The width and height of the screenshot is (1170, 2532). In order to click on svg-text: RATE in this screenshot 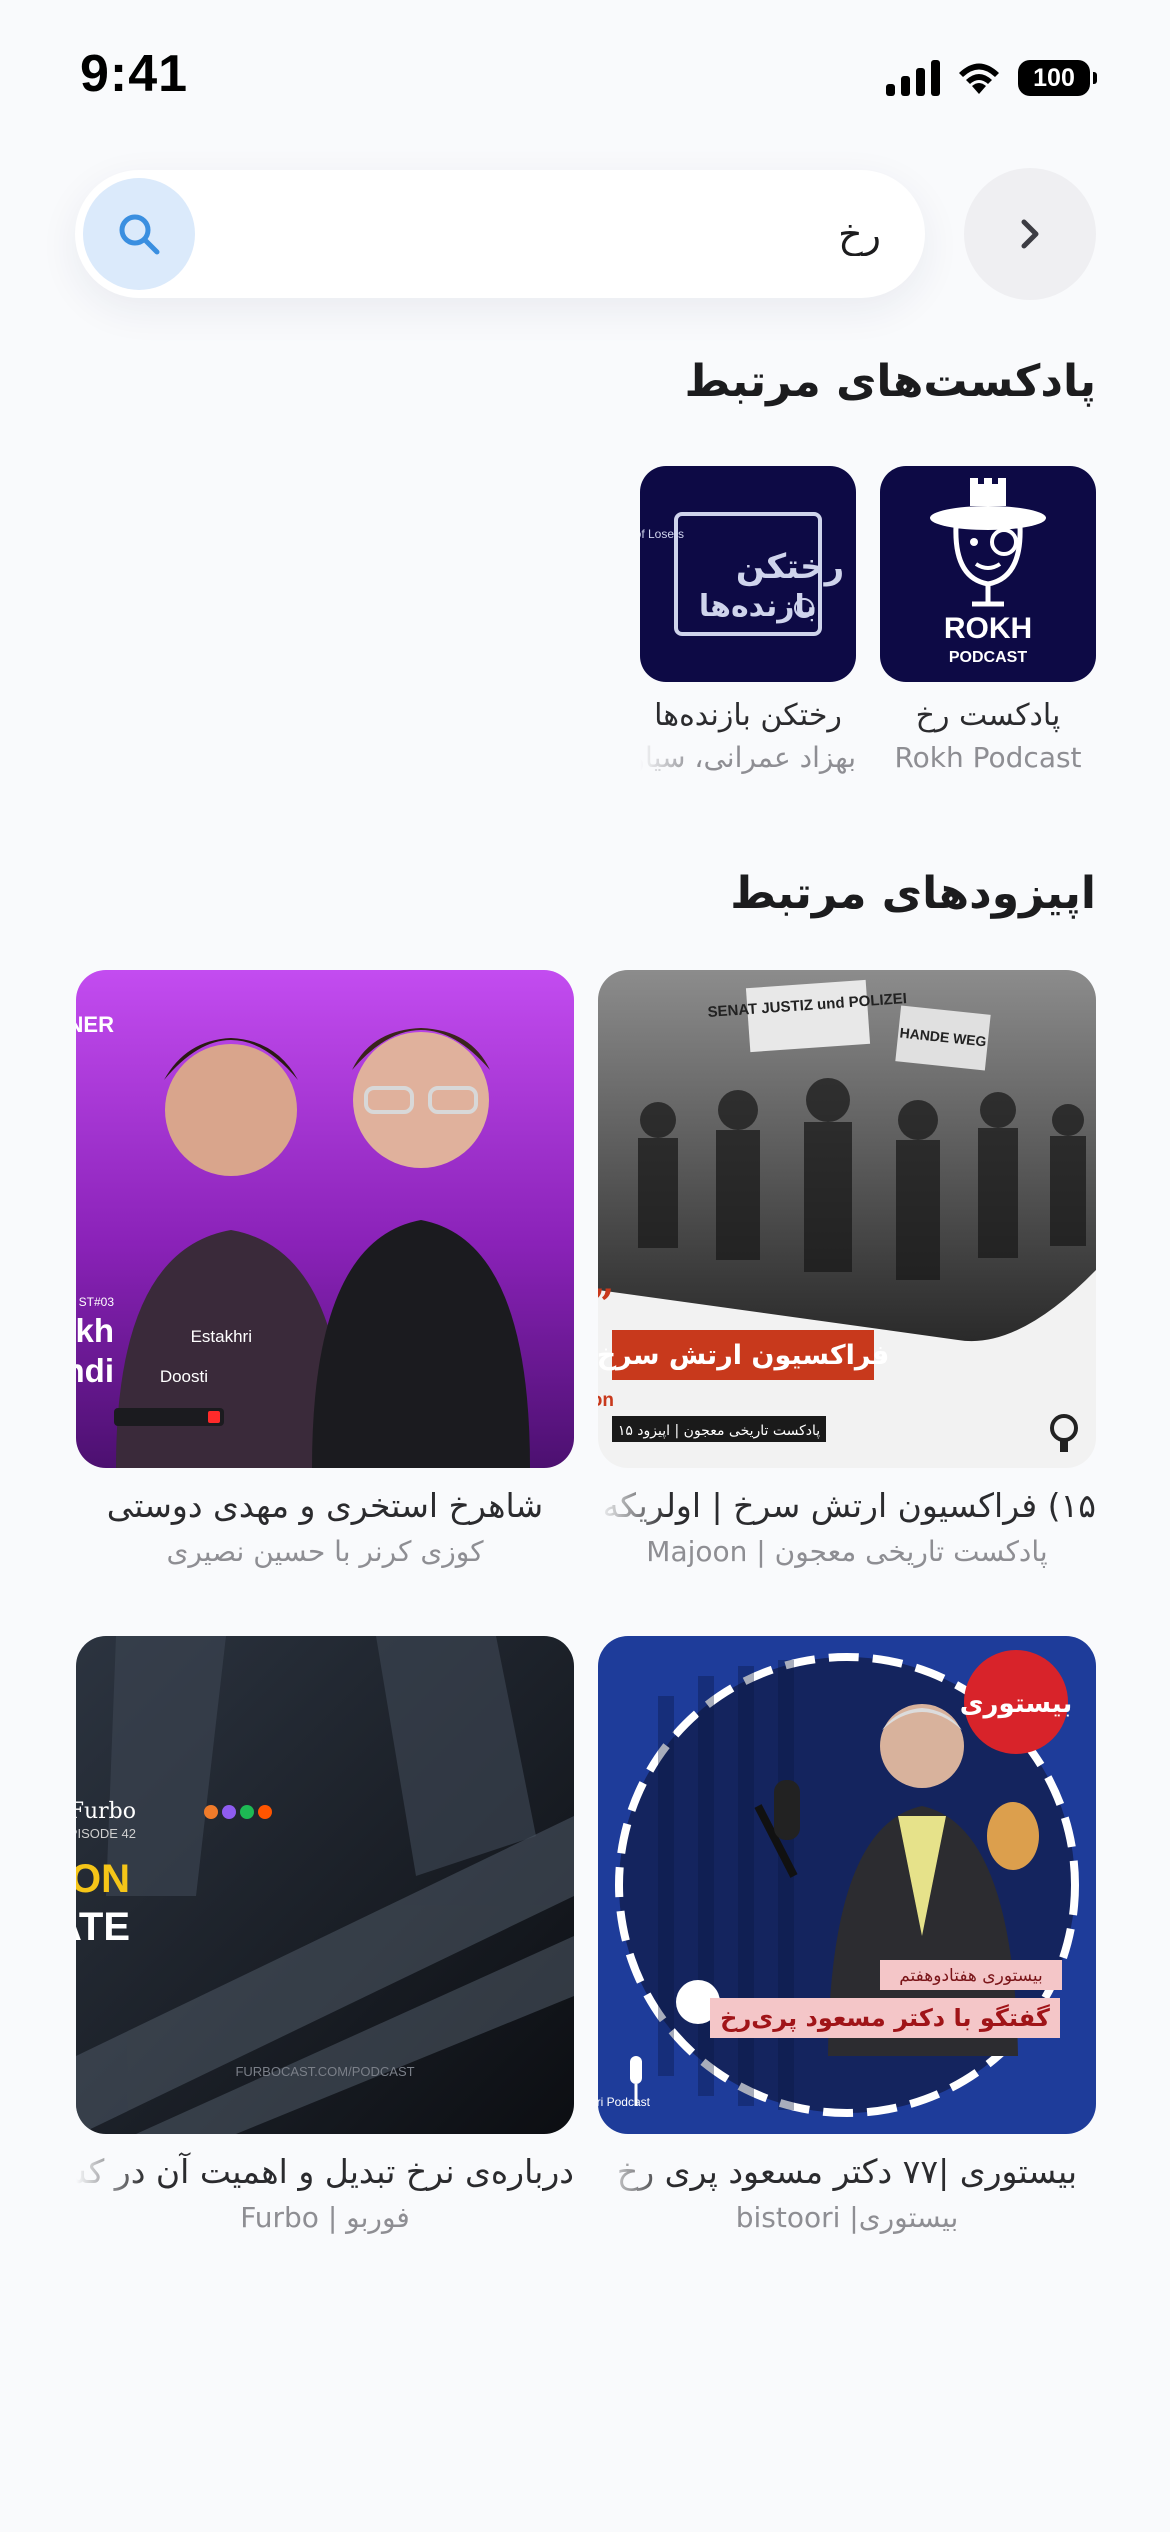, I will do `click(103, 1927)`.